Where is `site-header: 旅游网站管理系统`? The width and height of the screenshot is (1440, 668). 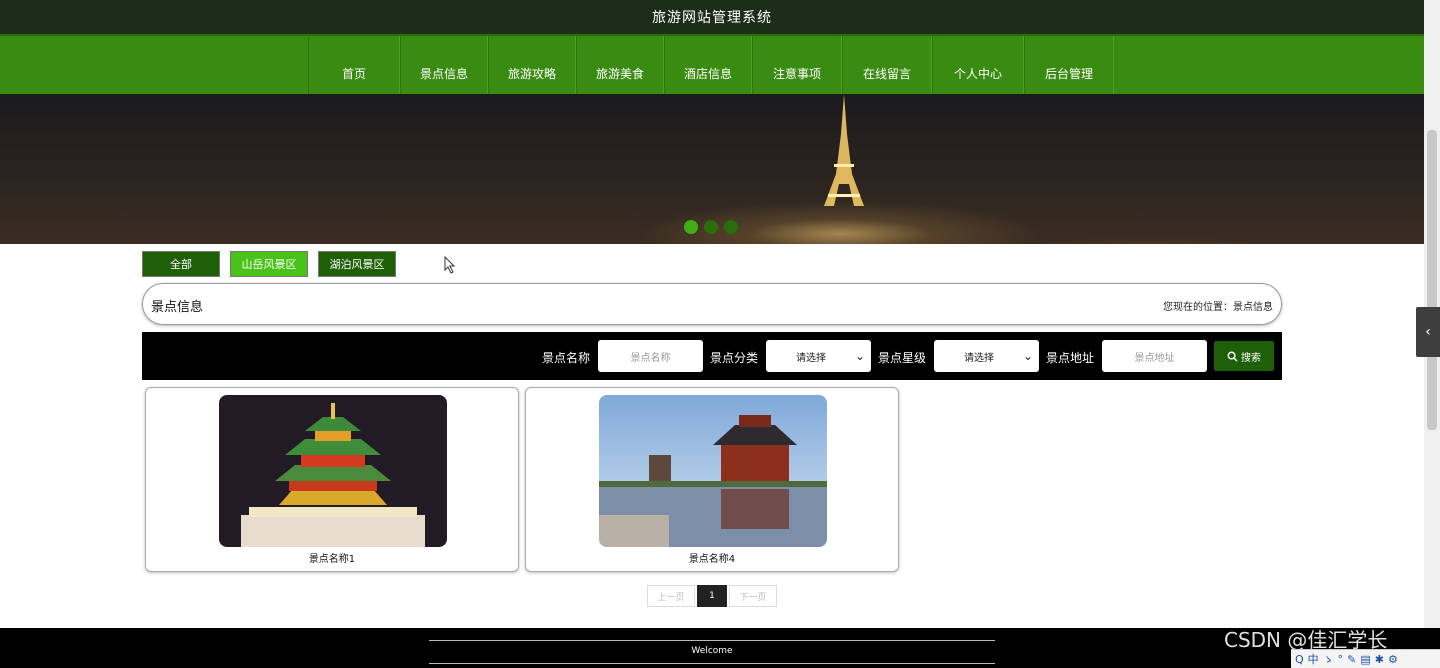
site-header: 旅游网站管理系统 is located at coordinates (712, 17).